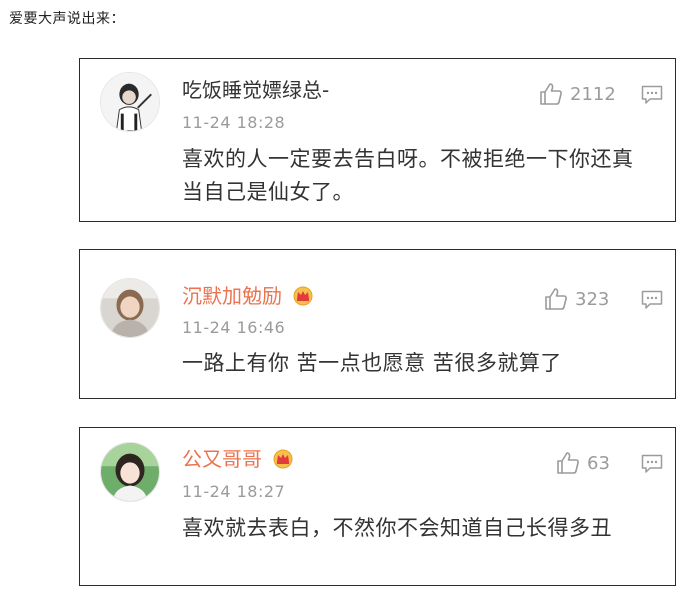 This screenshot has width=684, height=600. What do you see at coordinates (234, 122) in the screenshot?
I see `comment-timestamp: 11-24 18:28` at bounding box center [234, 122].